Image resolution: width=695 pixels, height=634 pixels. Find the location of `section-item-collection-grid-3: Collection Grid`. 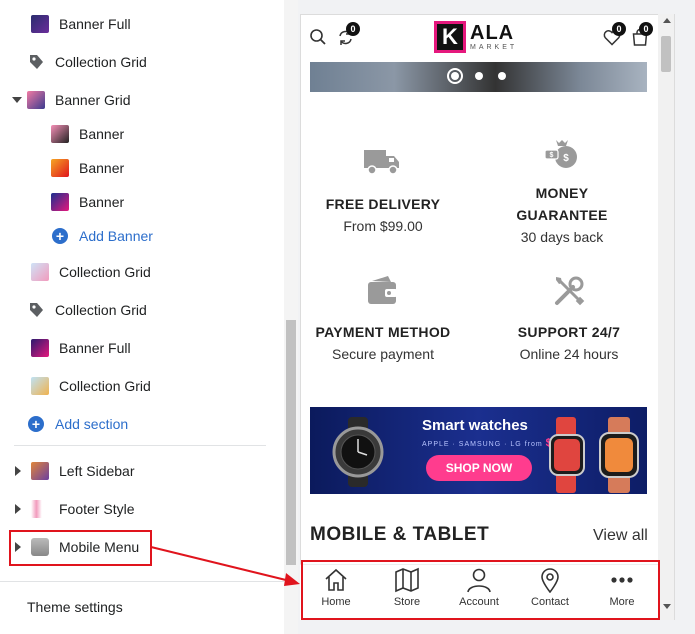

section-item-collection-grid-3: Collection Grid is located at coordinates (87, 310).